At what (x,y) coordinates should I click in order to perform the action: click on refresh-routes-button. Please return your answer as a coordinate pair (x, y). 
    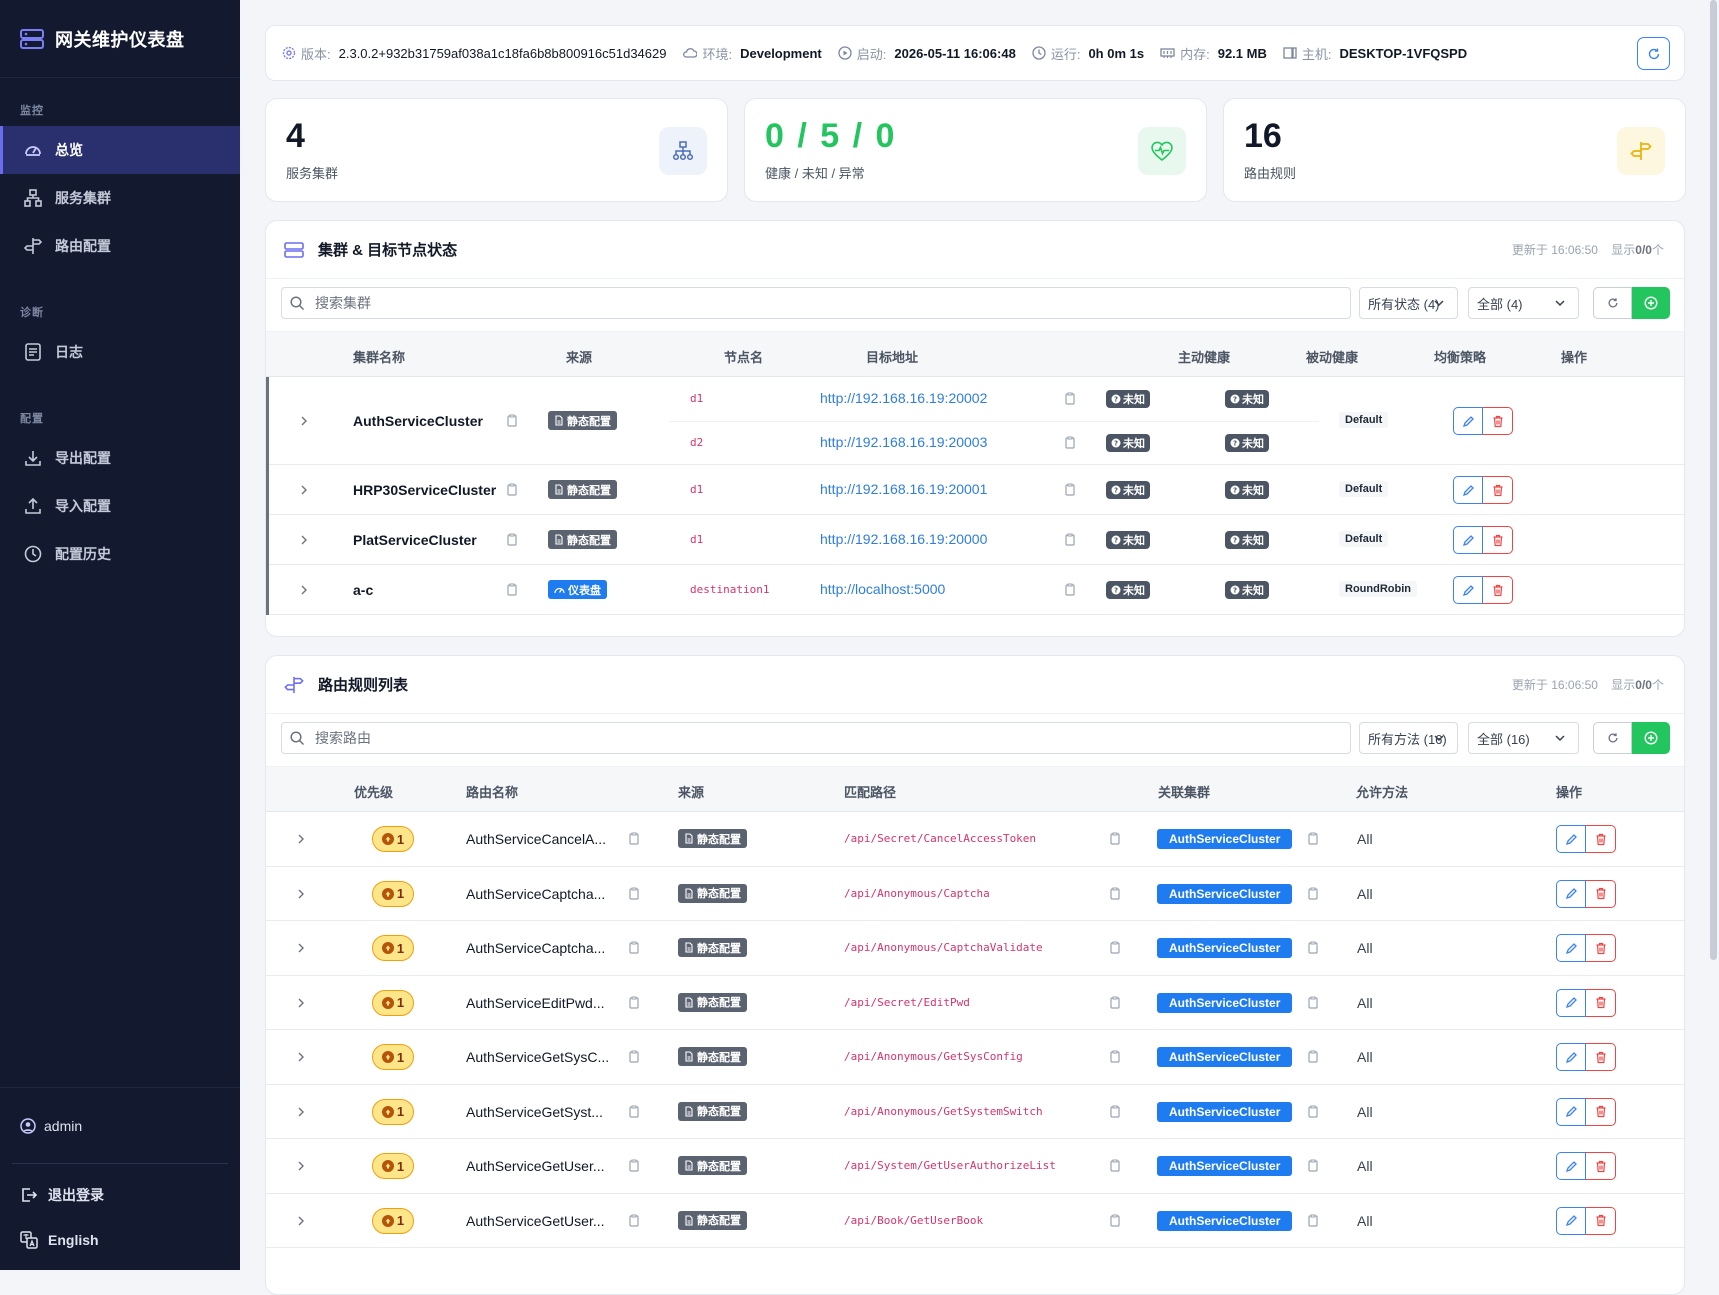
    Looking at the image, I should click on (1612, 738).